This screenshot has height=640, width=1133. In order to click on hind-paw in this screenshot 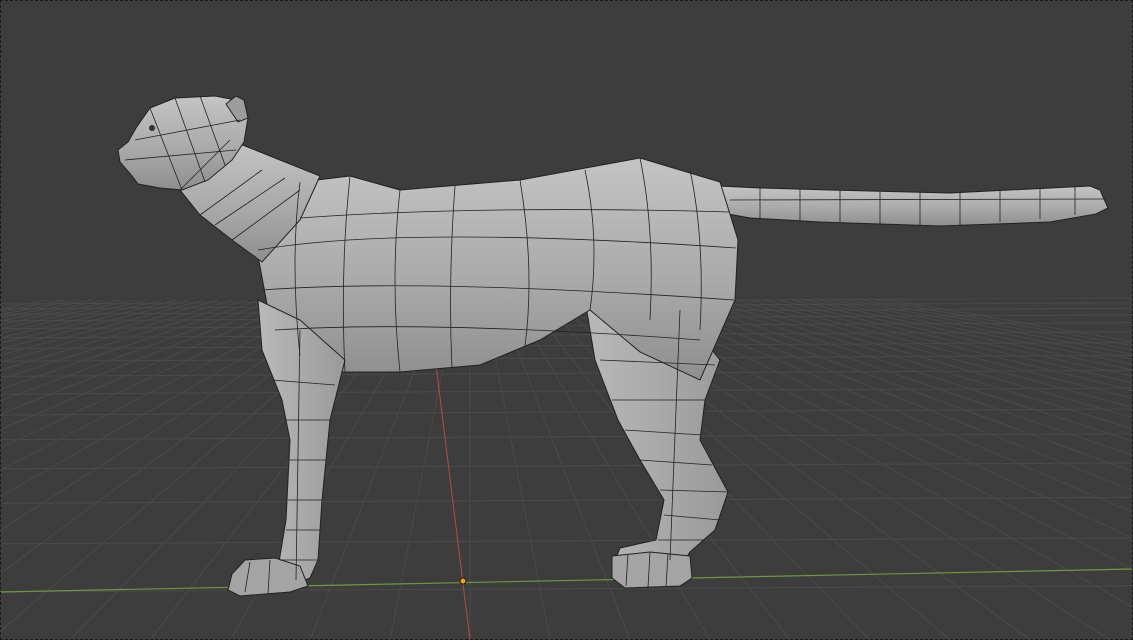, I will do `click(652, 570)`.